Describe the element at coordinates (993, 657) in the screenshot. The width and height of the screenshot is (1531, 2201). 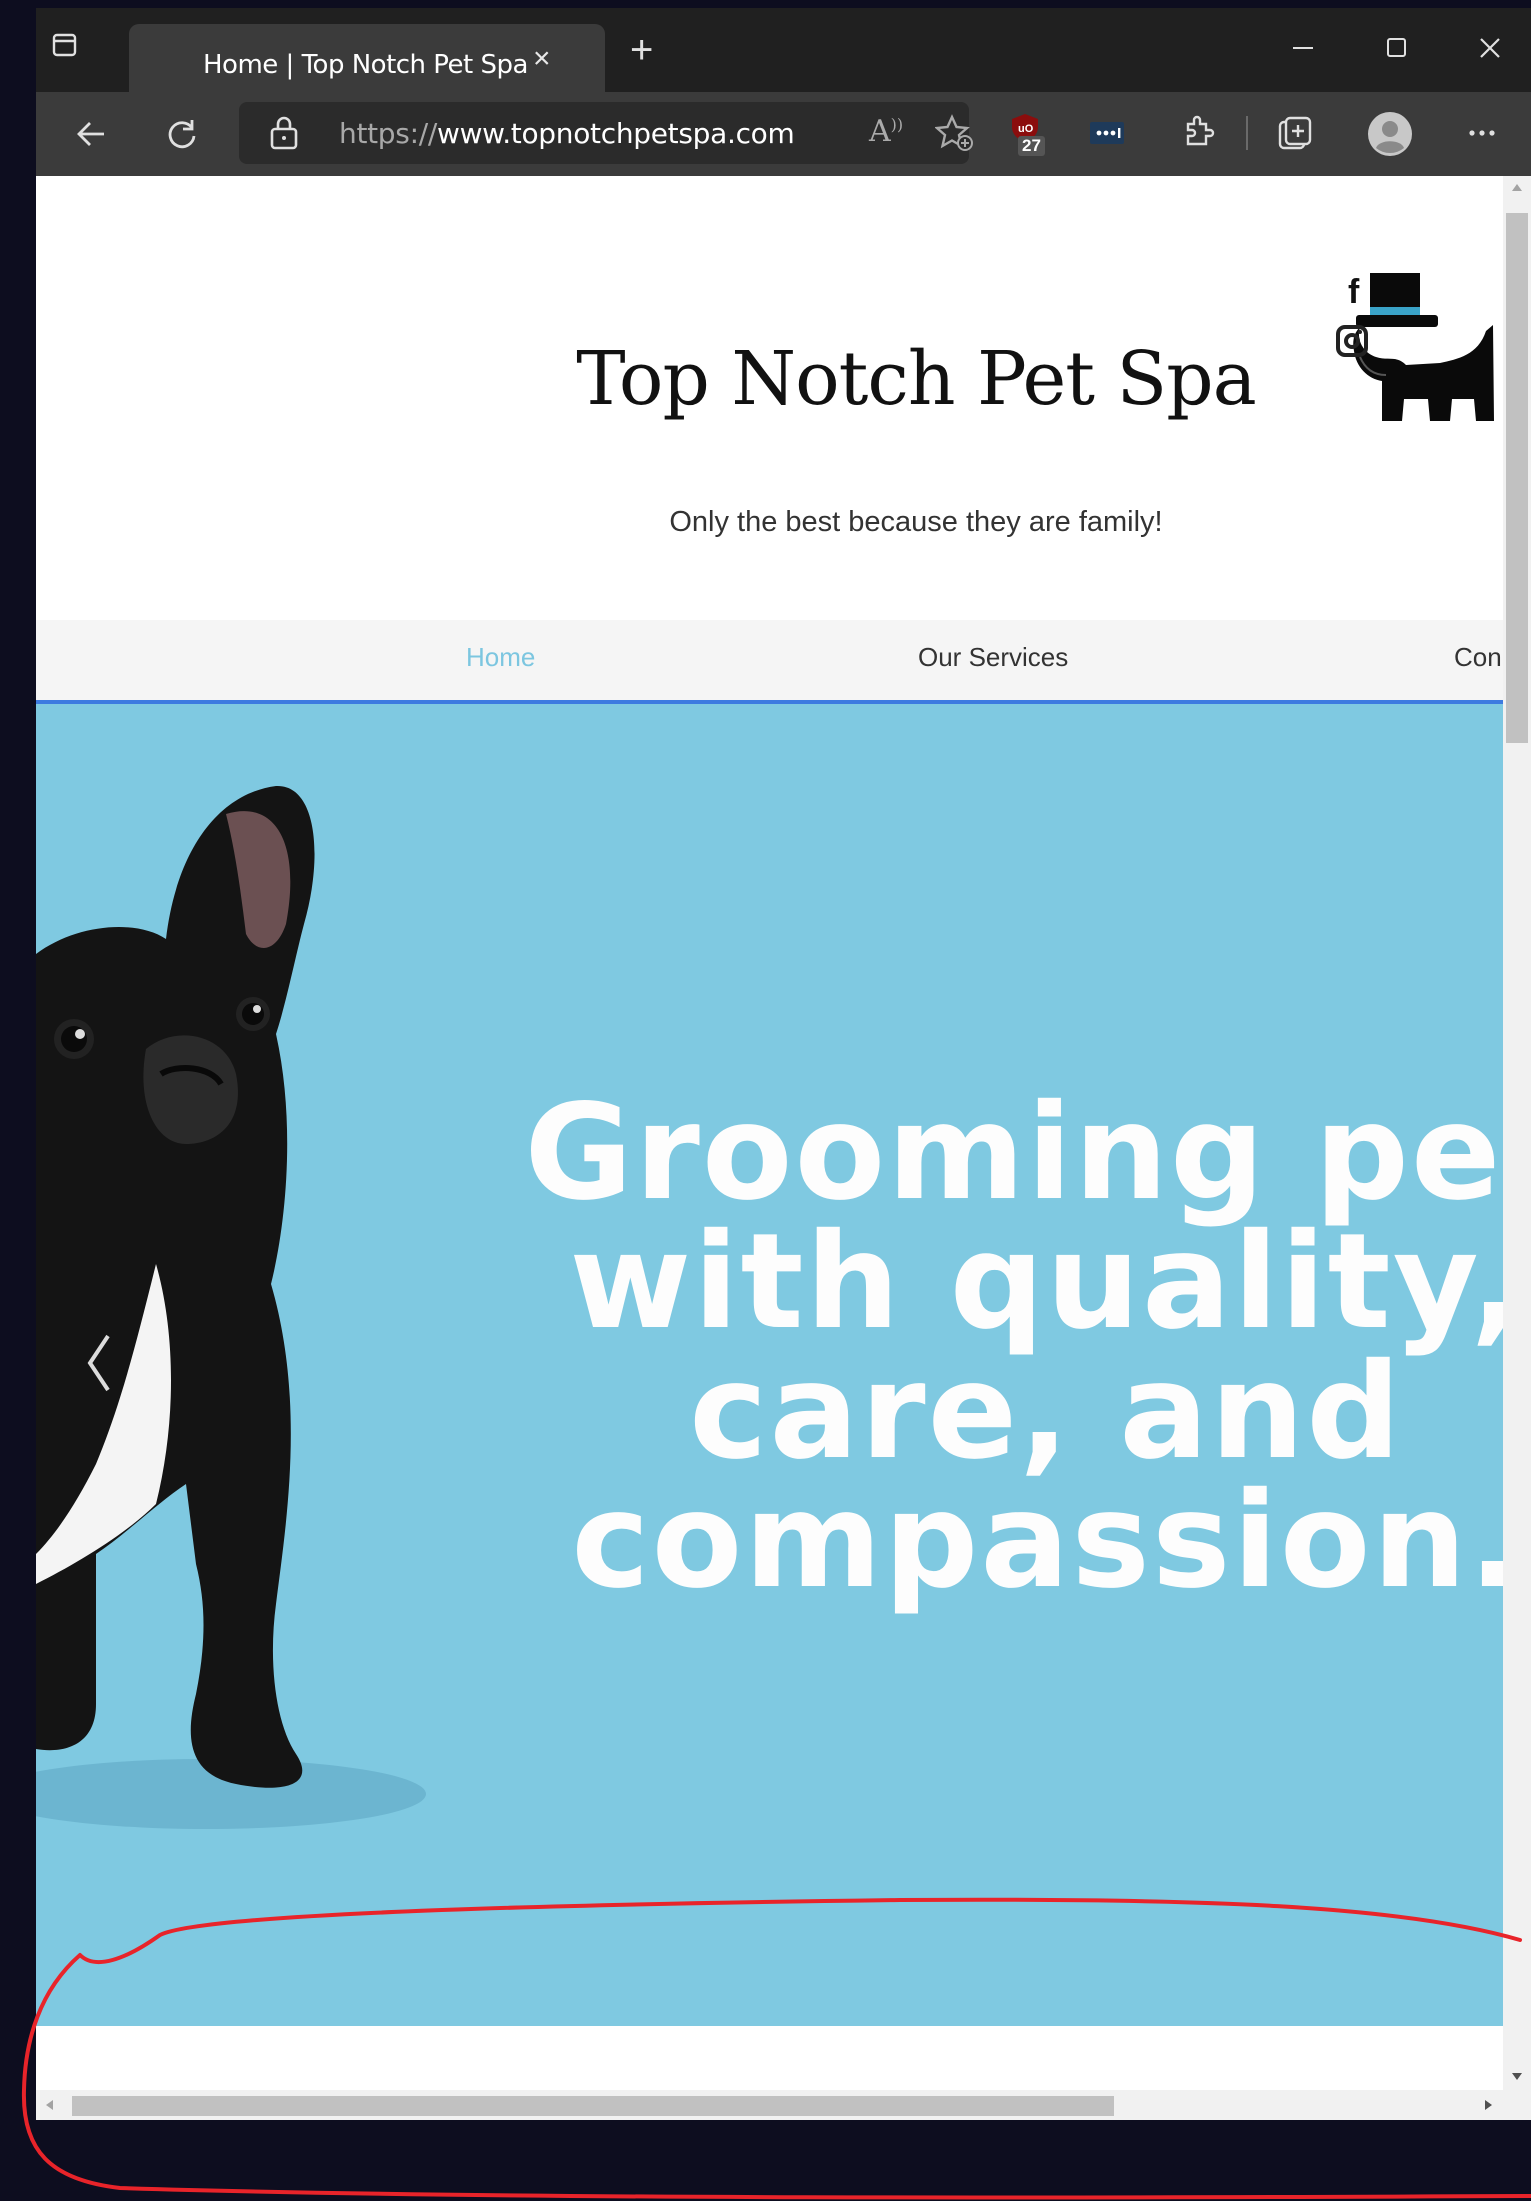
I see `nav-our-services: Our Services` at that location.